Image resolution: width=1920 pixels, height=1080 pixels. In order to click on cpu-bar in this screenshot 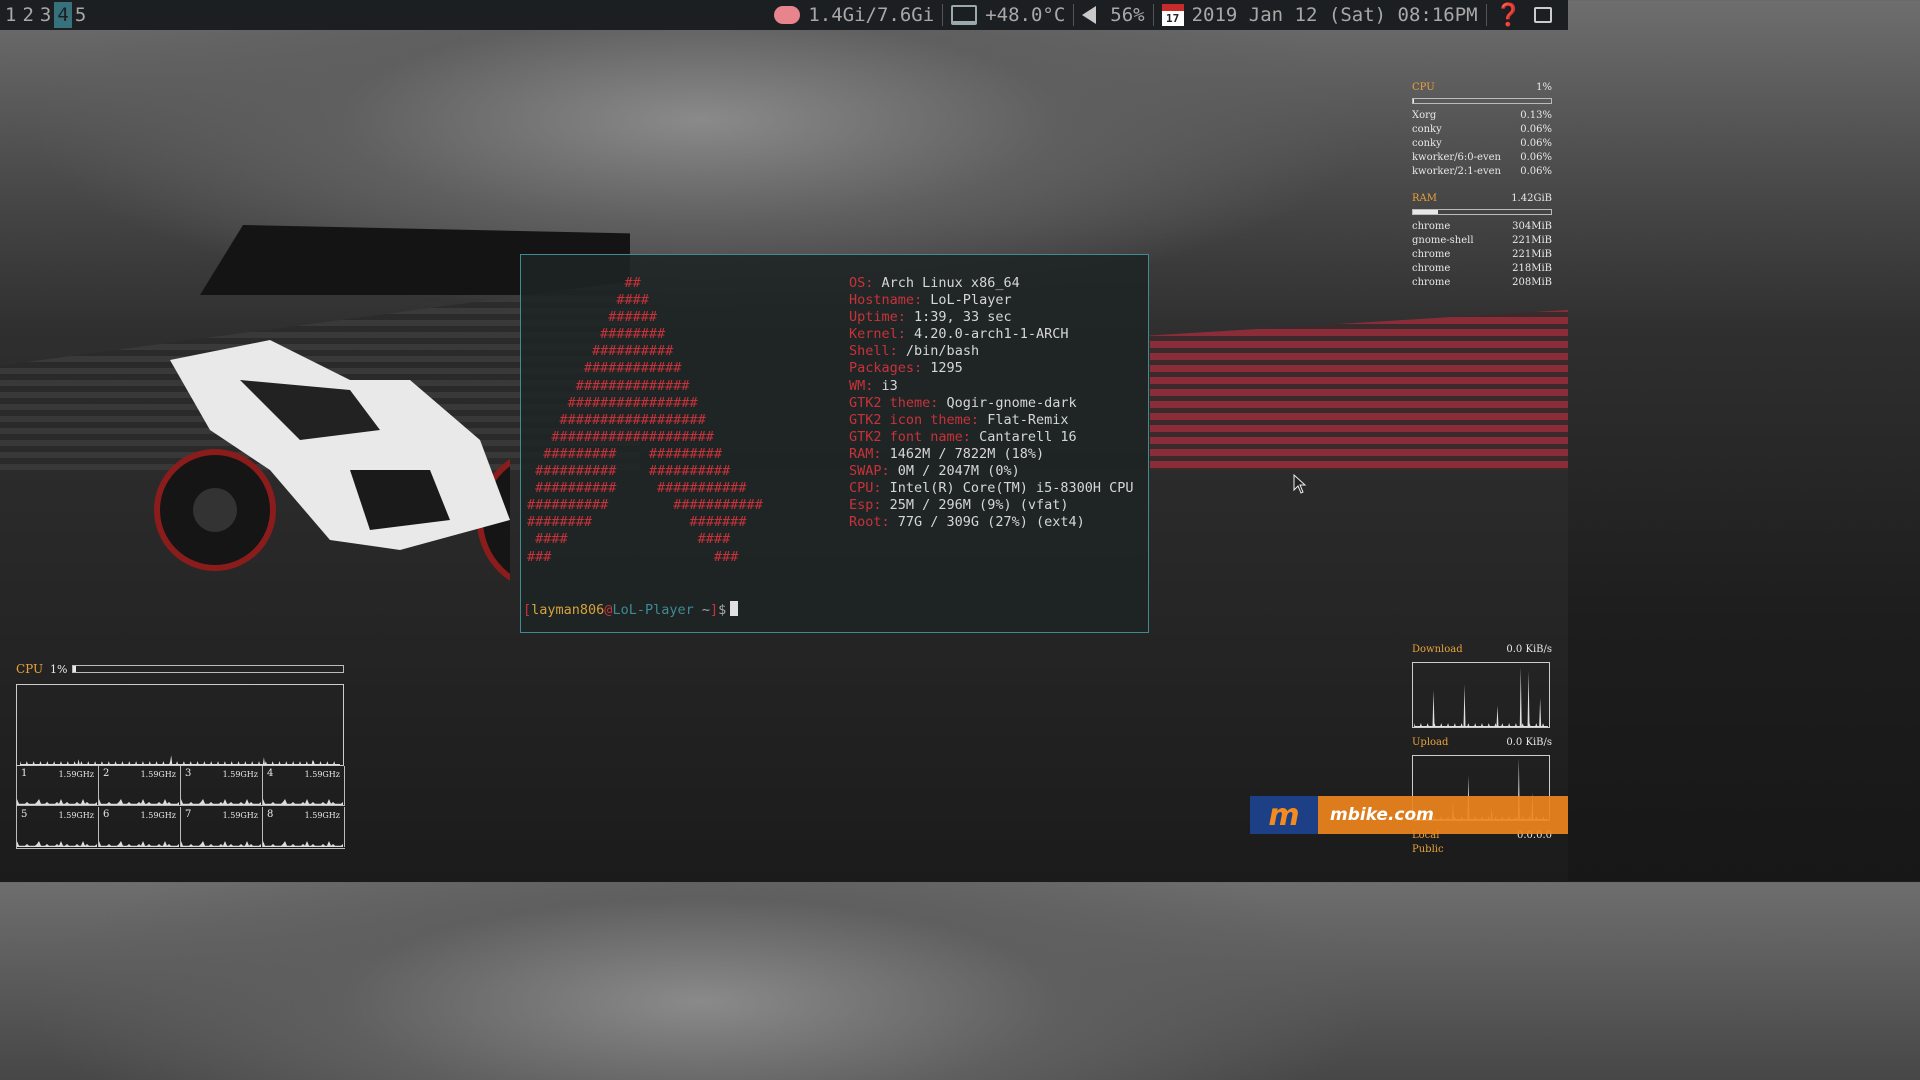, I will do `click(1482, 101)`.